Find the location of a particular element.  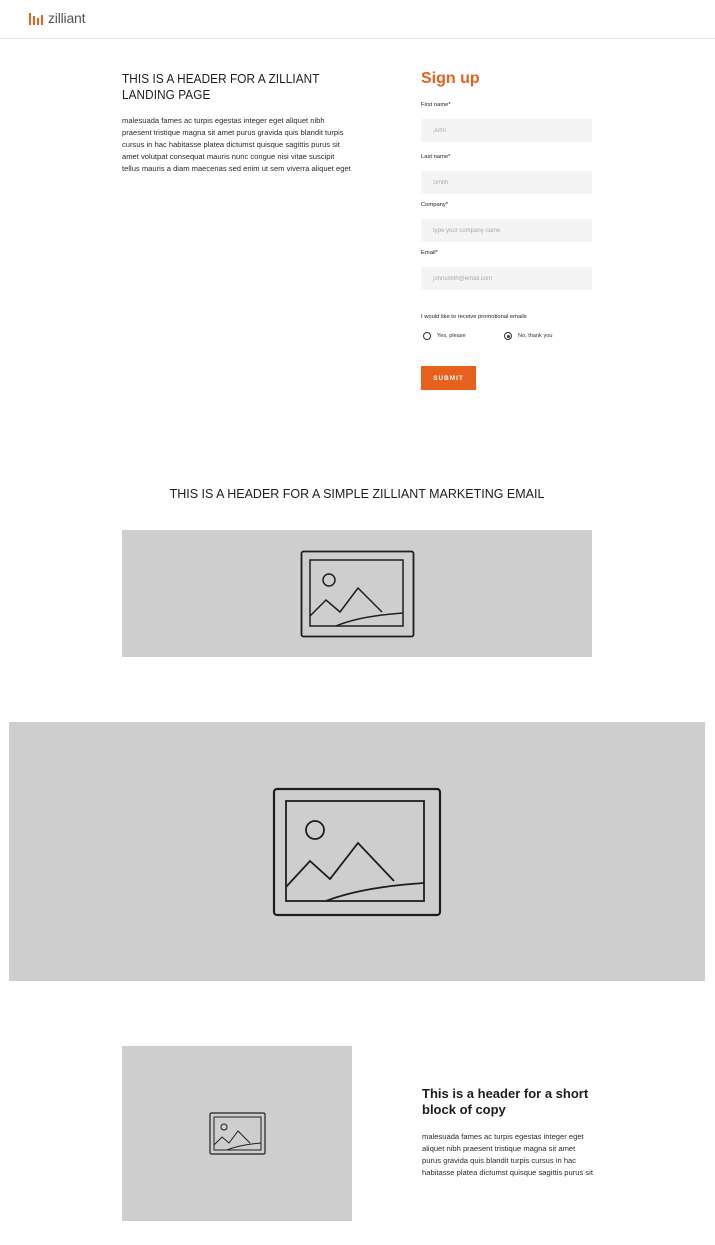

first-name-label: First name* is located at coordinates (436, 105).